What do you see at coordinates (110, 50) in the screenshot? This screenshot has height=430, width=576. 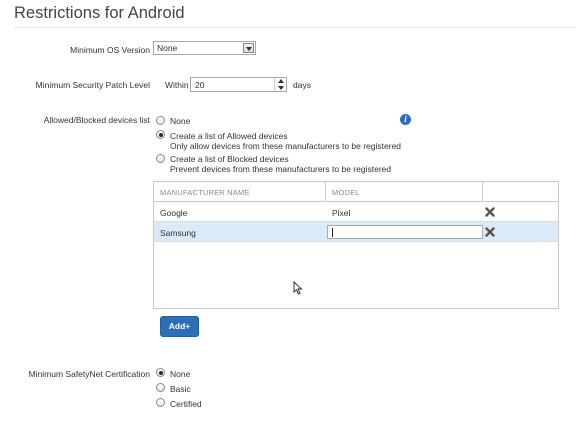 I see `min-os-label: Minimum OS Version` at bounding box center [110, 50].